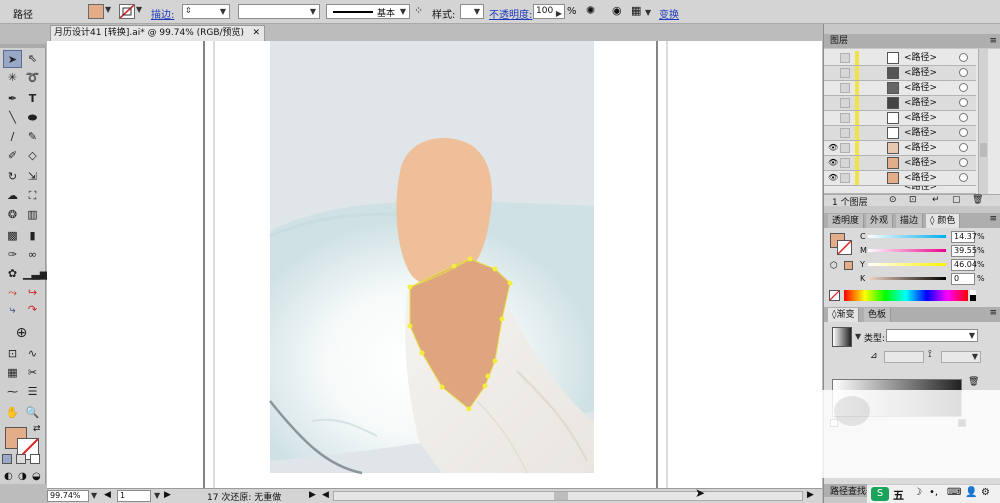  I want to click on layers-scrollbar, so click(983, 124).